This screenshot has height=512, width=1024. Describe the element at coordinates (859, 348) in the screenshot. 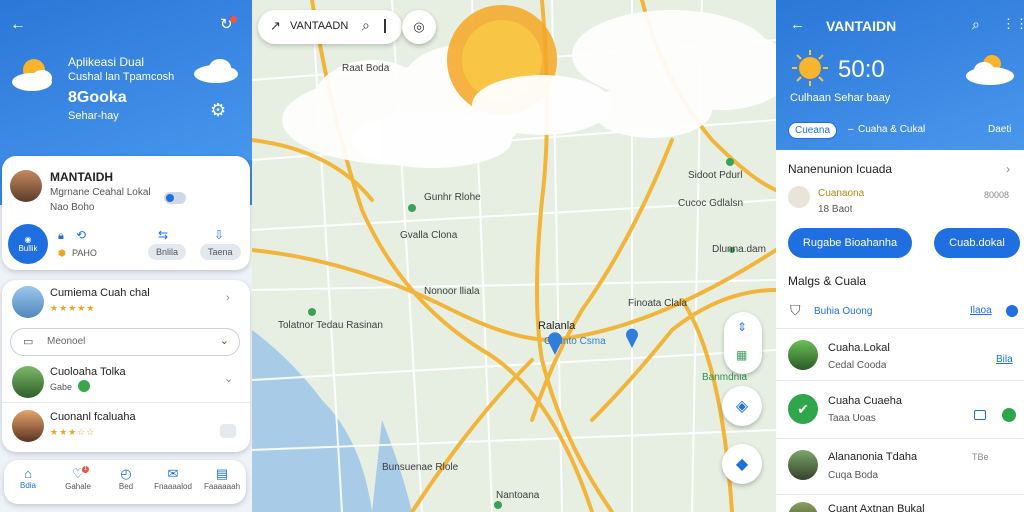

I see `item-1-title: Cuaha.Lokal` at that location.